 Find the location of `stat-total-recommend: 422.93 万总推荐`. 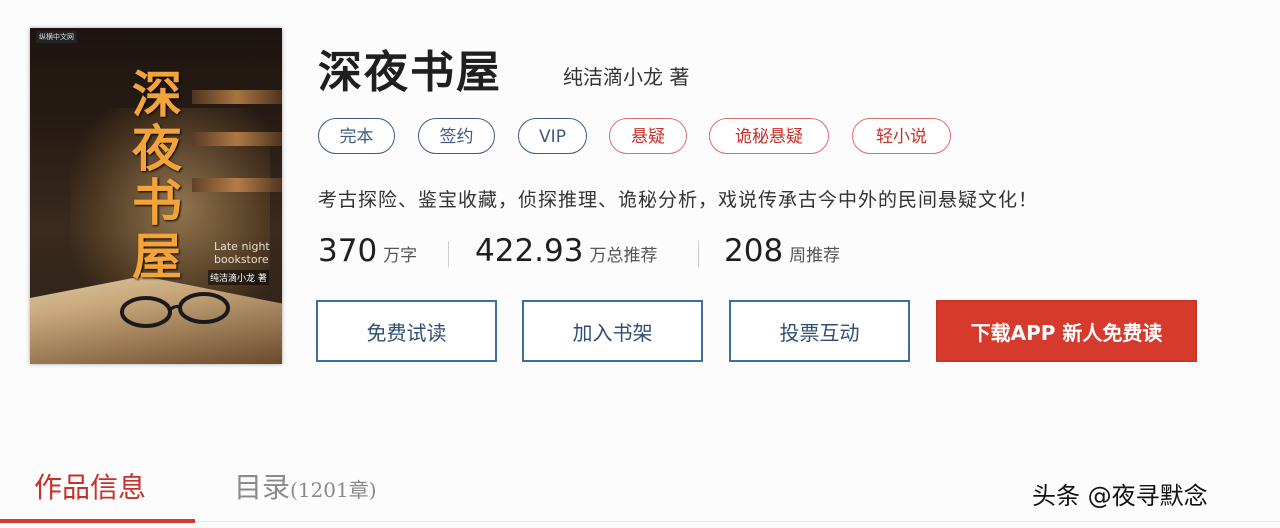

stat-total-recommend: 422.93 万总推荐 is located at coordinates (566, 251).